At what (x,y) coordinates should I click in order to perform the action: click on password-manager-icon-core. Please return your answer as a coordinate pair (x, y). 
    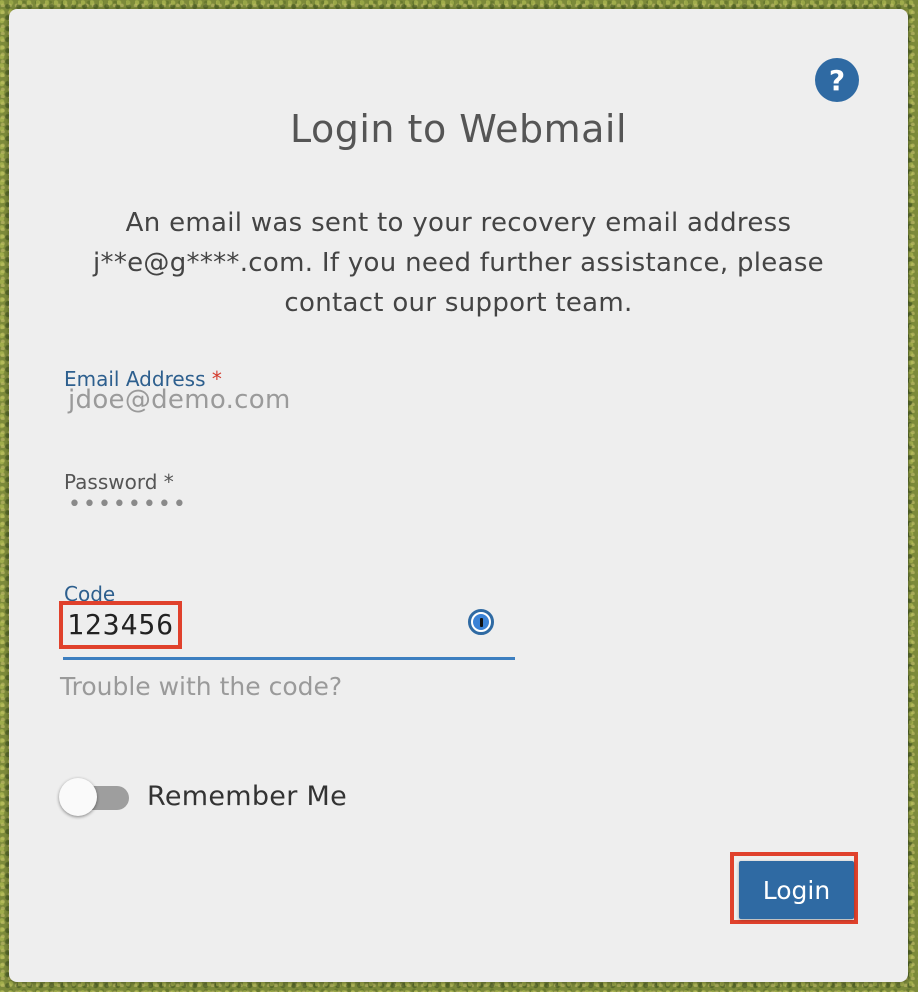
    Looking at the image, I should click on (481, 622).